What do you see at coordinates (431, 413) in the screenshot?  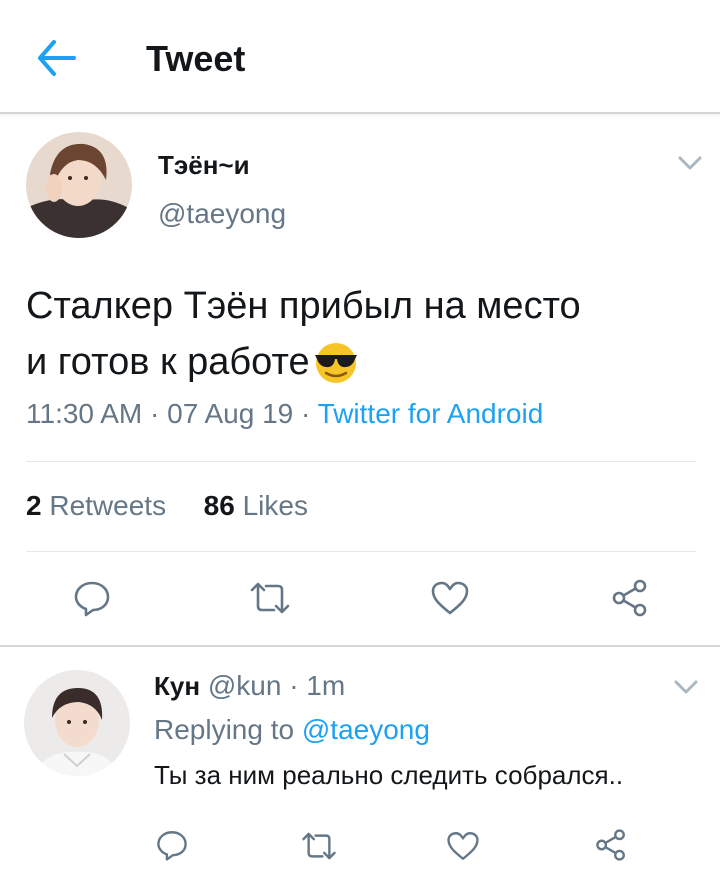 I see `tweet-source-link: Twitter for Android` at bounding box center [431, 413].